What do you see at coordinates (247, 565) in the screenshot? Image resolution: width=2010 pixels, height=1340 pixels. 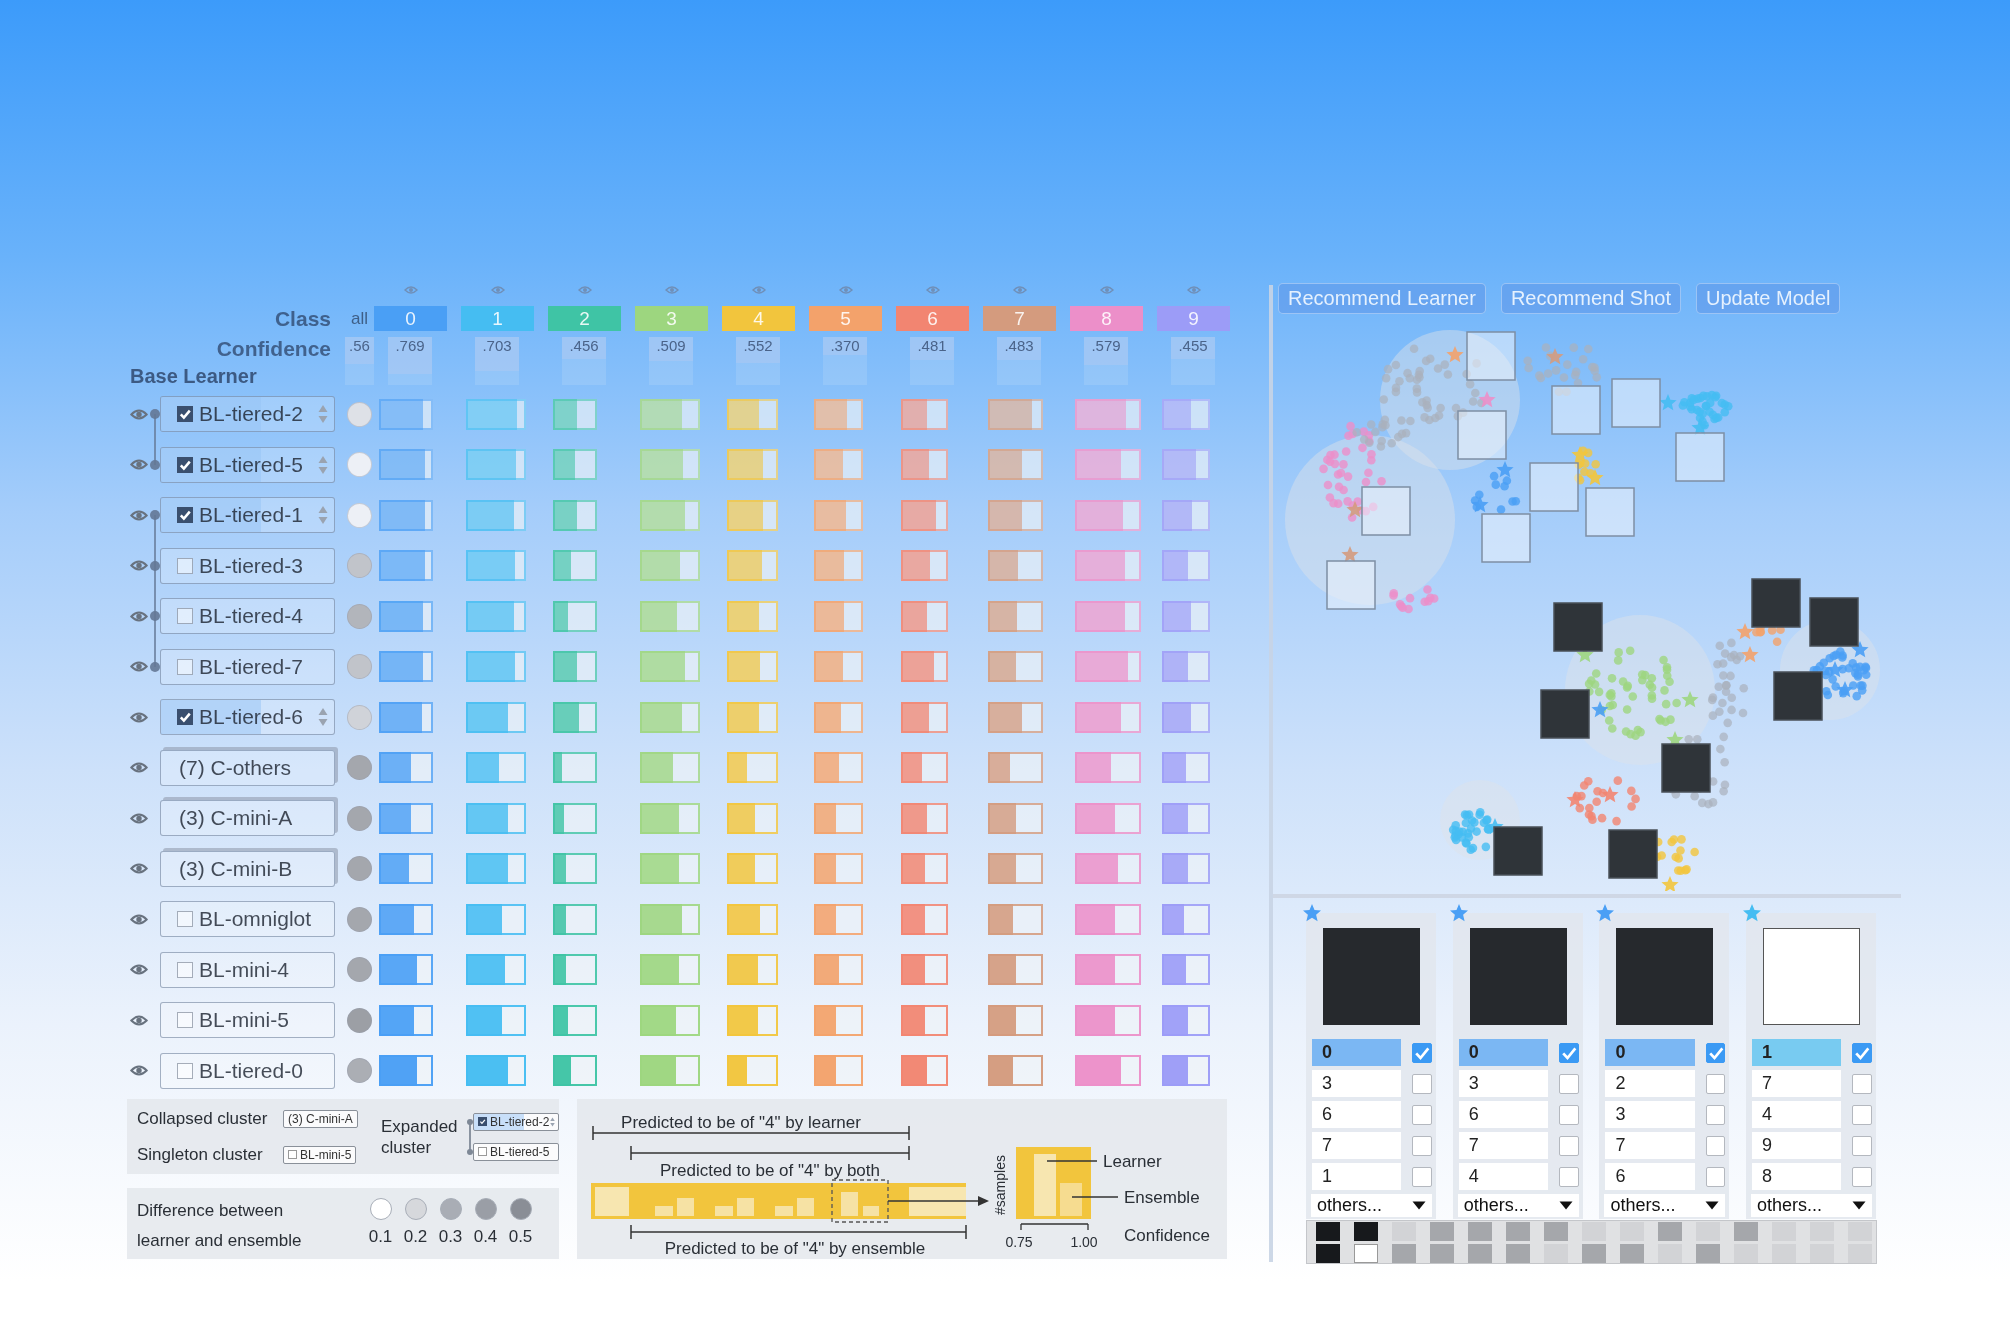 I see `learner-item: BL-tiered-3` at bounding box center [247, 565].